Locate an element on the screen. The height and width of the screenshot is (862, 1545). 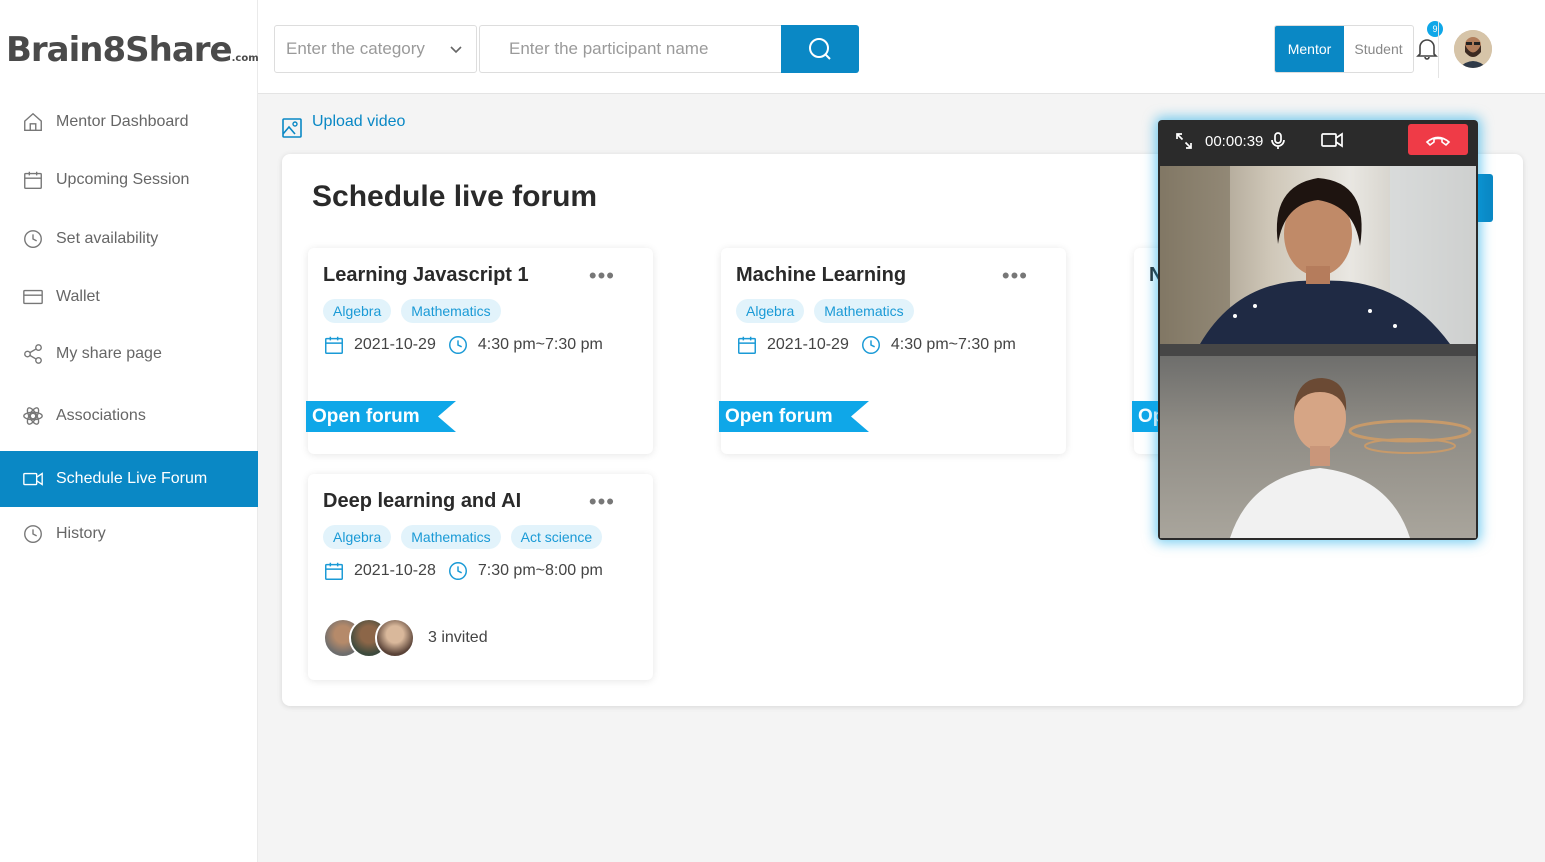
video-call-window: 00:00:39 is located at coordinates (1318, 330).